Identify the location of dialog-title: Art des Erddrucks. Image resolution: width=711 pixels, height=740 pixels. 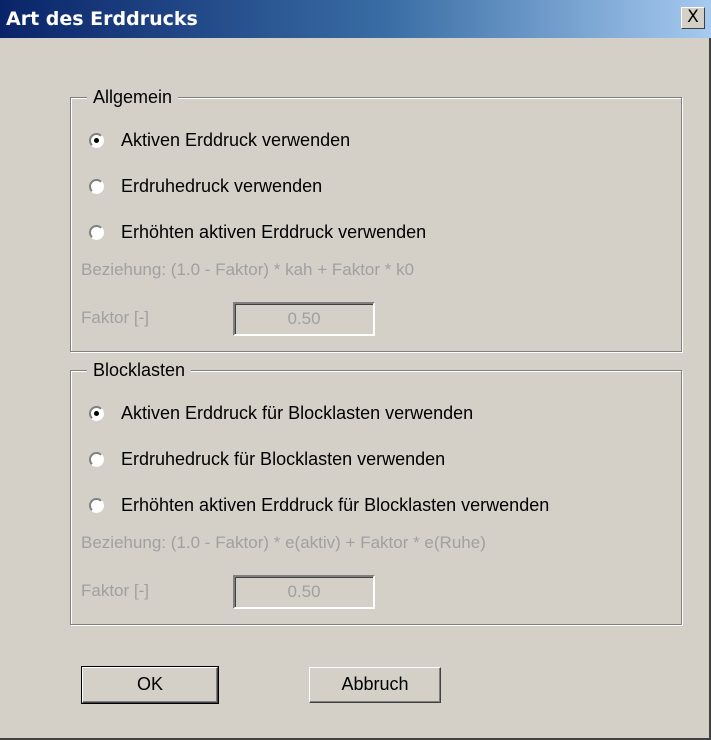
(102, 19).